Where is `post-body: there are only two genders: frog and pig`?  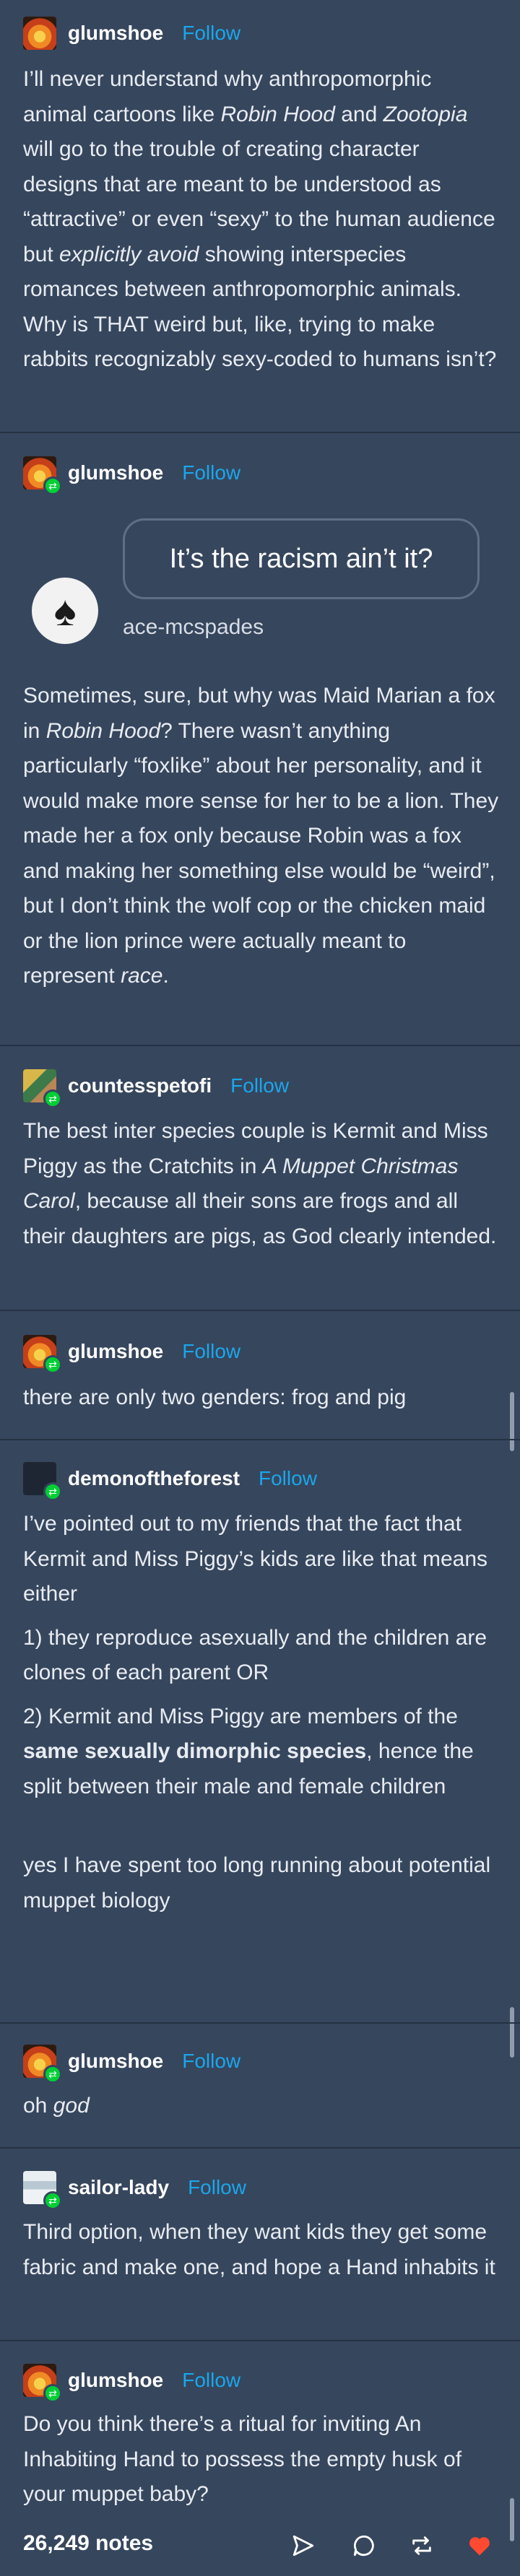 post-body: there are only two genders: frog and pig is located at coordinates (215, 1397).